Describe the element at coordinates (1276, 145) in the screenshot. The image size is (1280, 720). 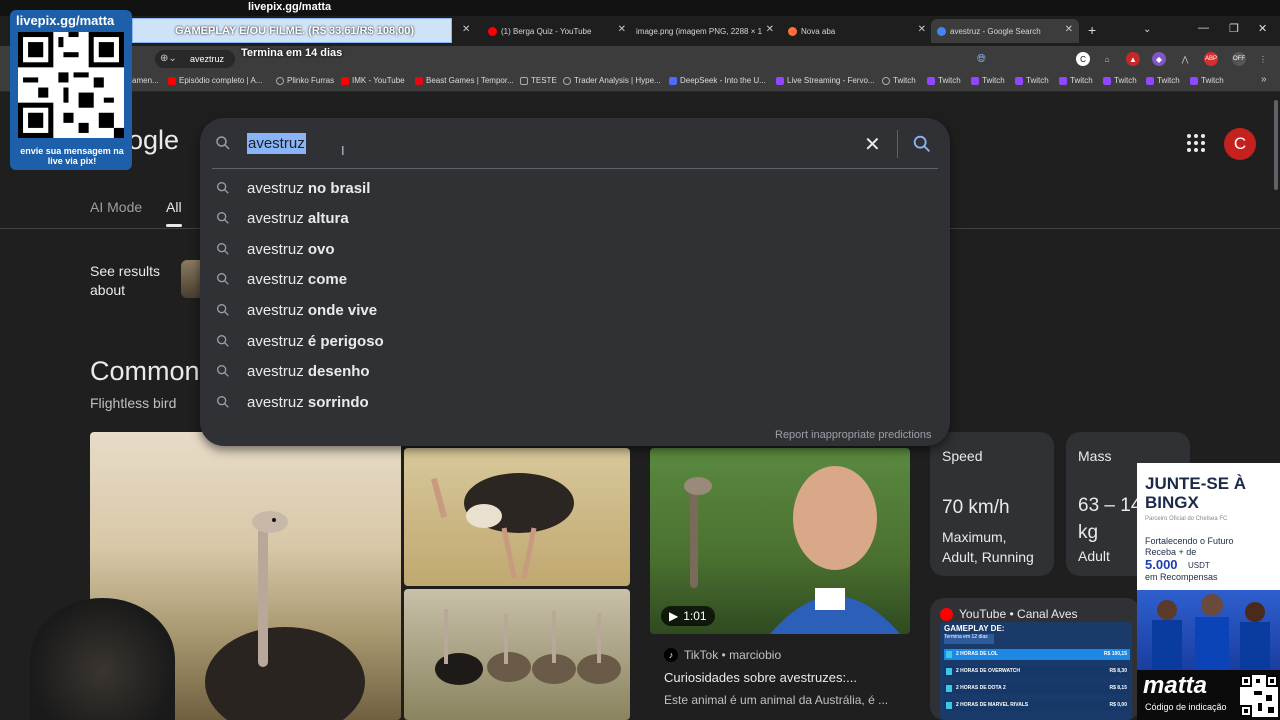
I see `page-scrollbar` at that location.